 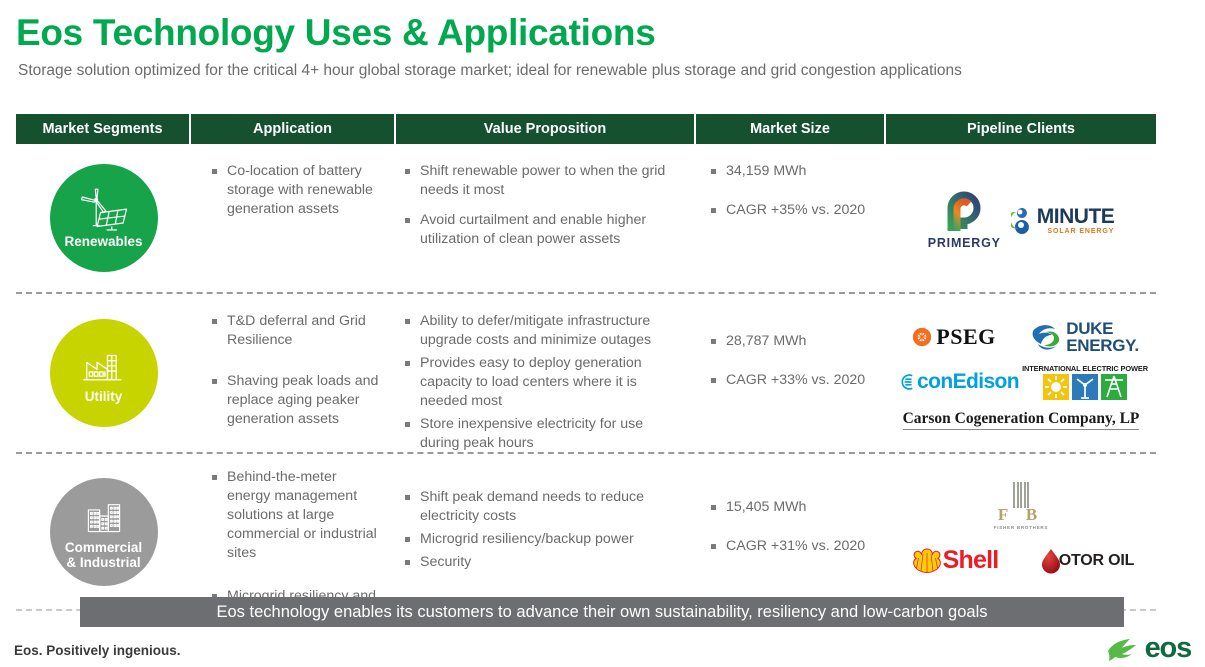 I want to click on segment-label: Utility, so click(x=103, y=396).